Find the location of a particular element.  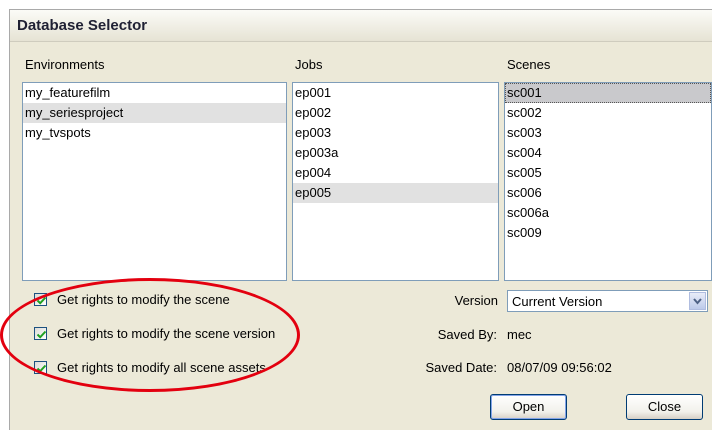

jobs-header: Jobs is located at coordinates (309, 64).